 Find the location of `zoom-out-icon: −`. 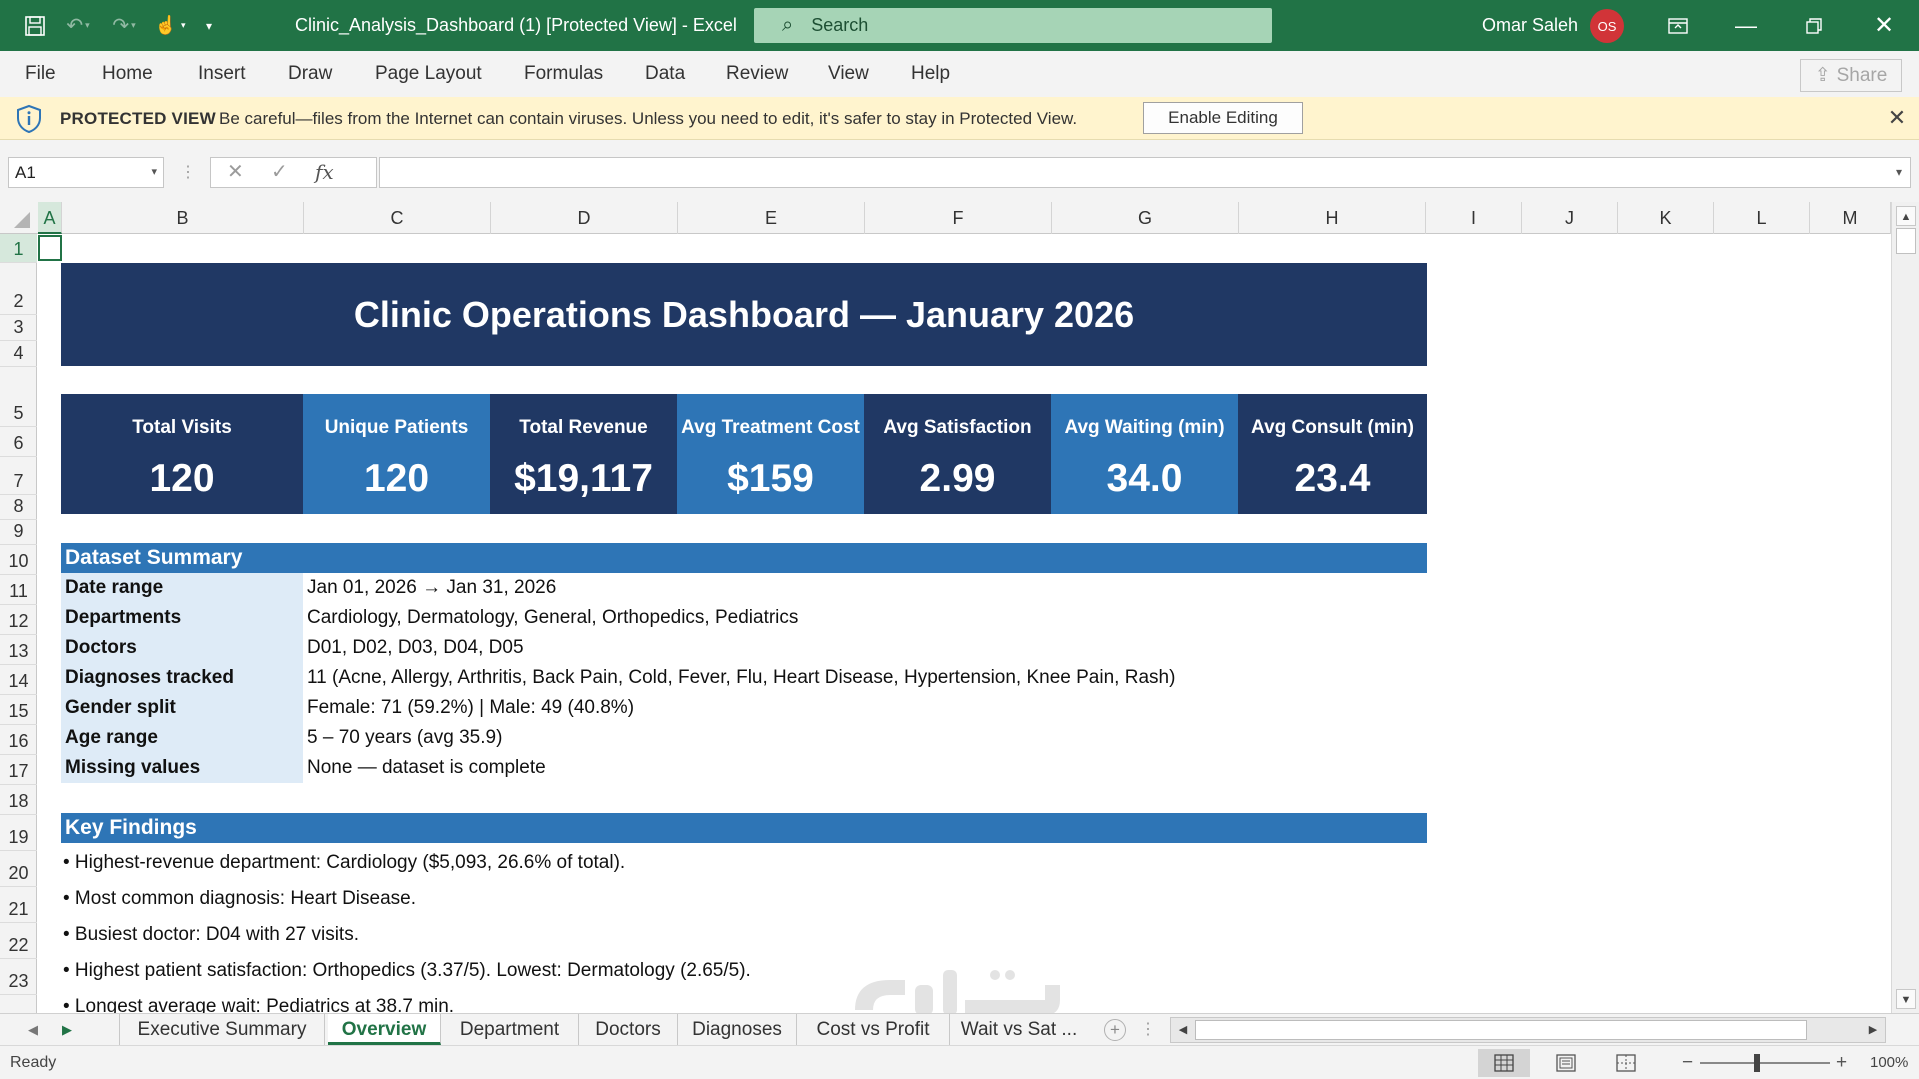

zoom-out-icon: − is located at coordinates (1687, 1062).